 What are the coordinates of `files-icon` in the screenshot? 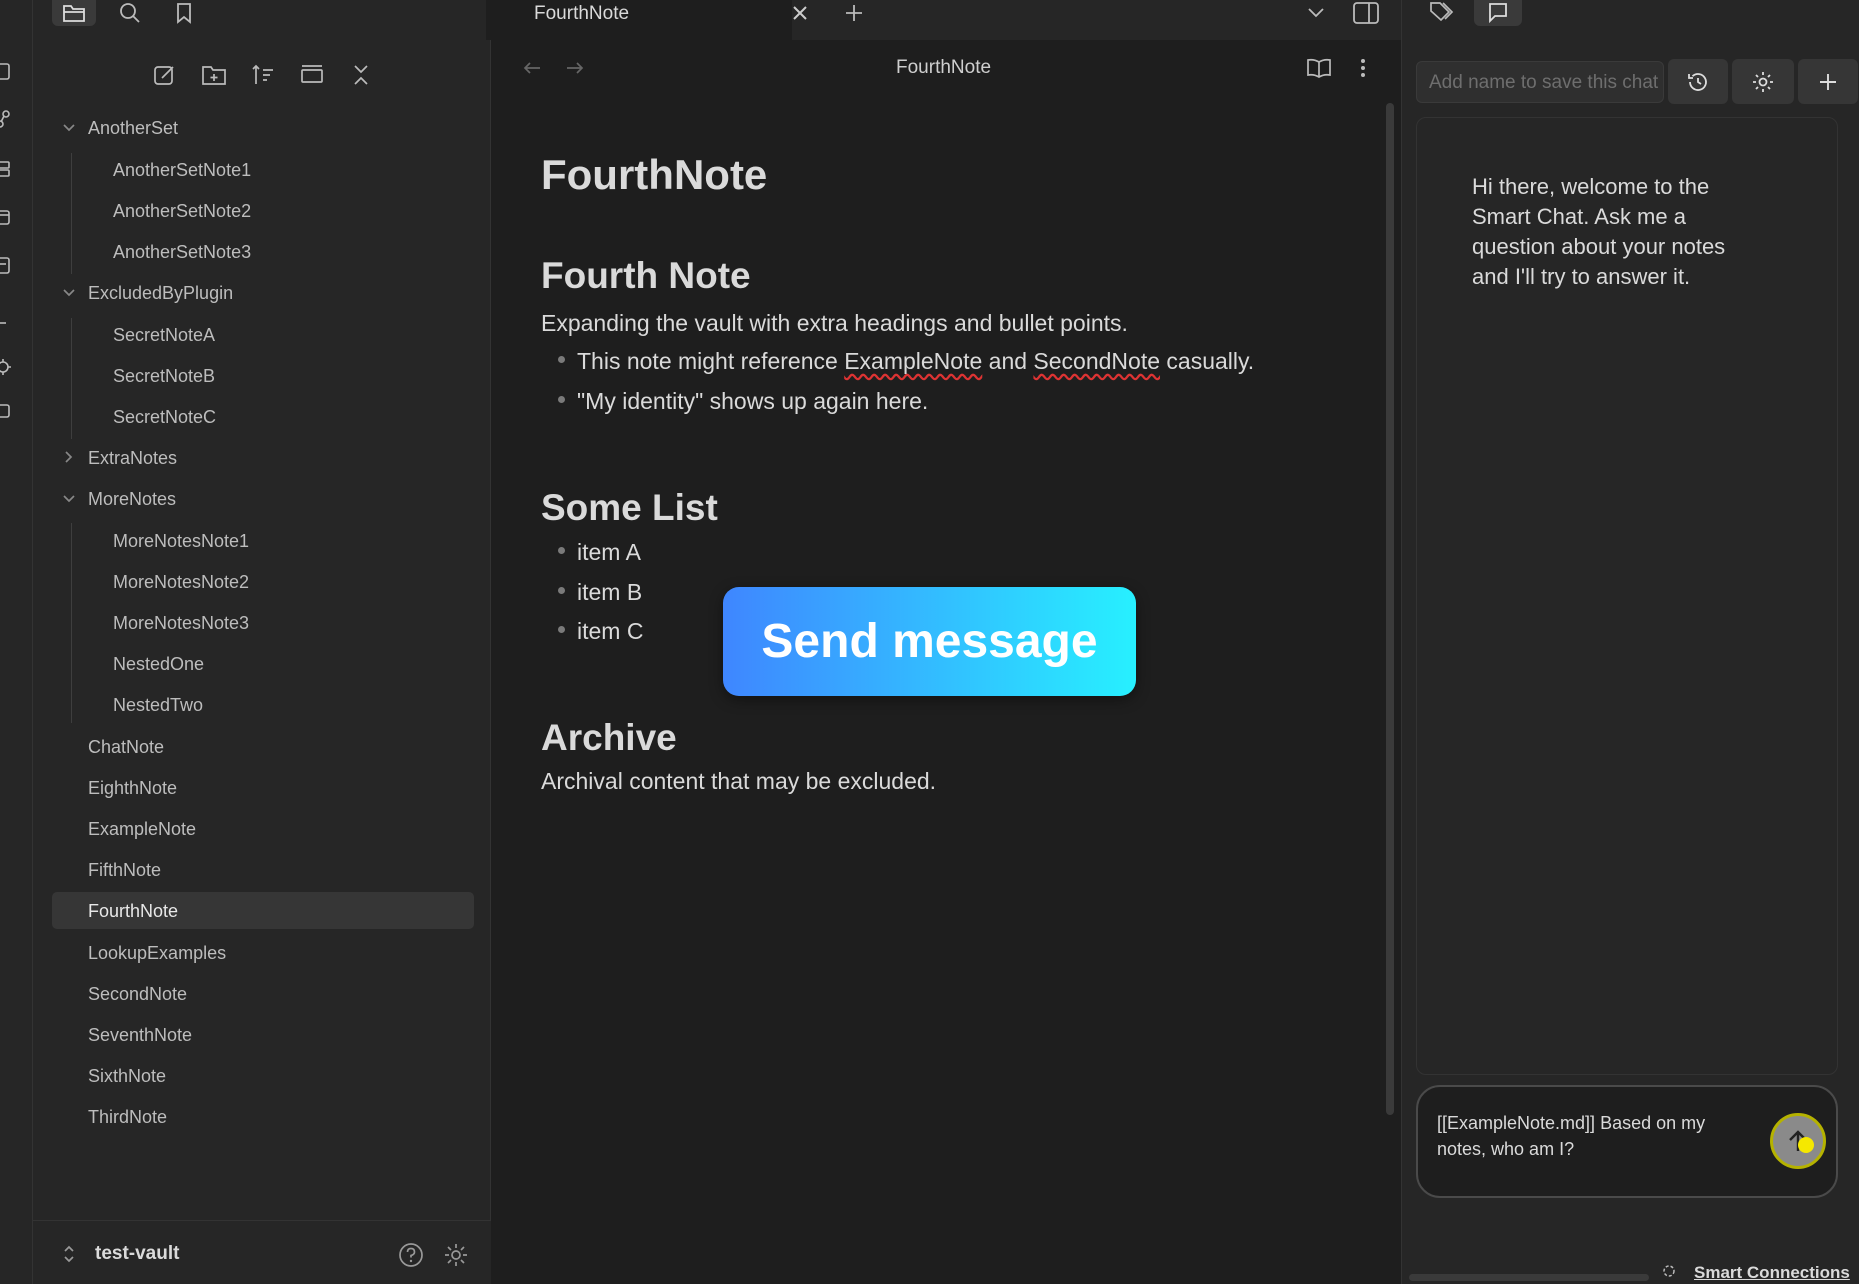 It's located at (74, 13).